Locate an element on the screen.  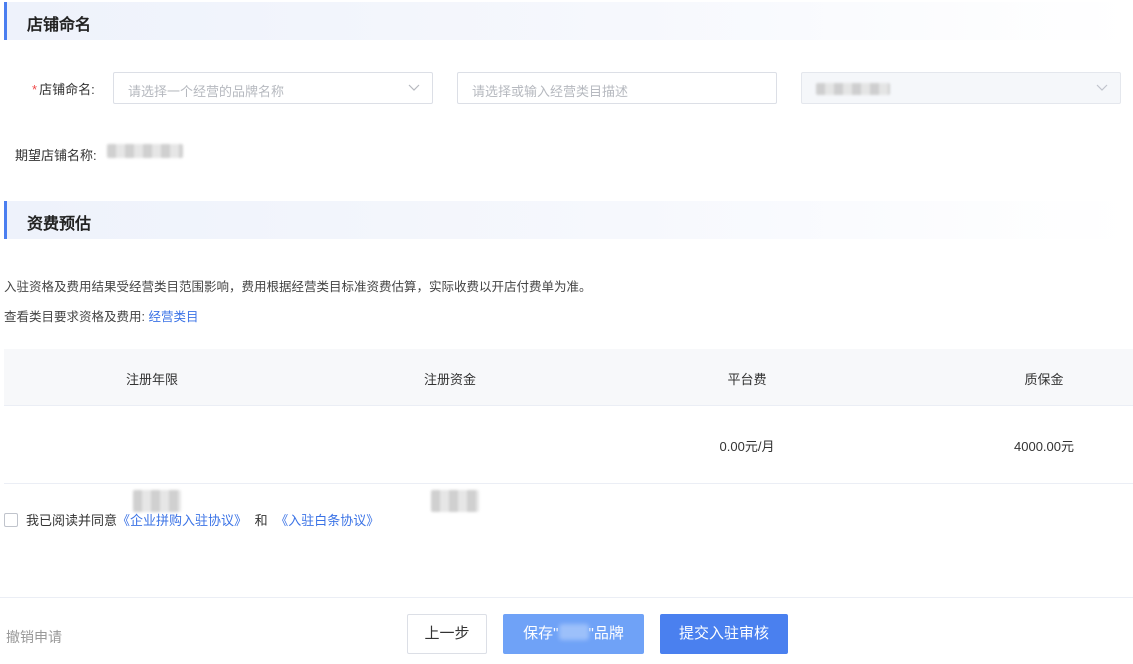
store-naming-section-header: 店铺命名 is located at coordinates (568, 21).